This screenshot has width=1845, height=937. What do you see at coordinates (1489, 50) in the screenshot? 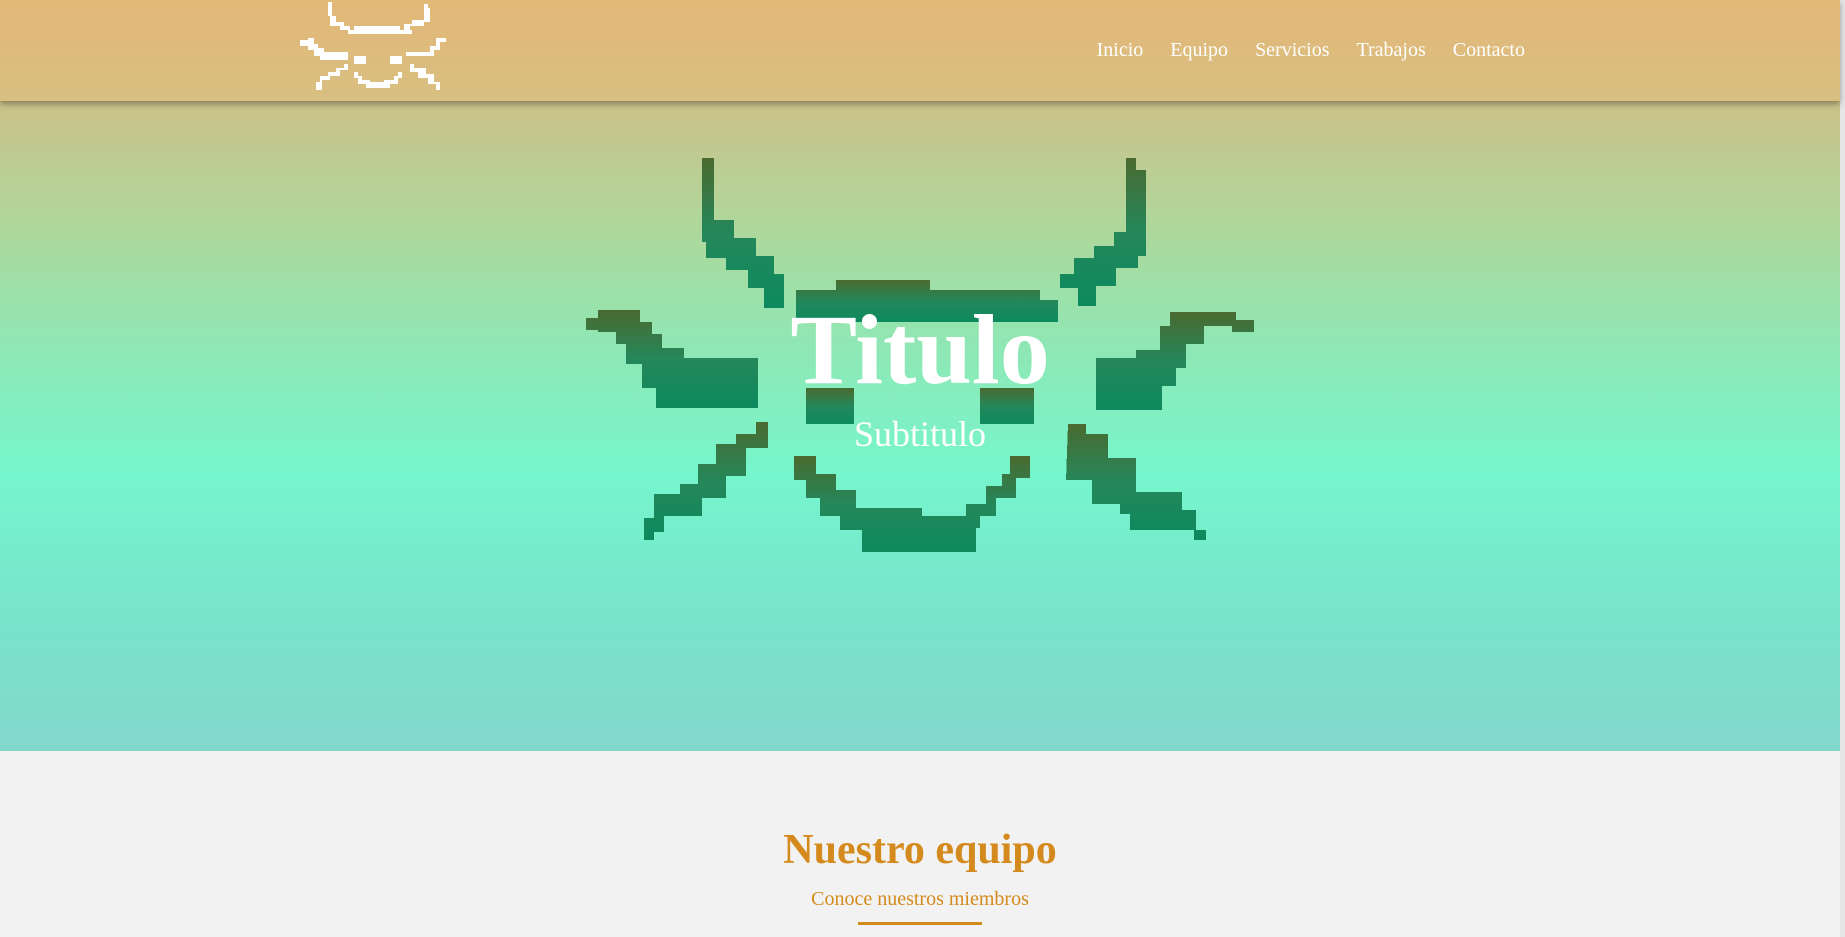
I see `nav-link-contacto: Contacto` at bounding box center [1489, 50].